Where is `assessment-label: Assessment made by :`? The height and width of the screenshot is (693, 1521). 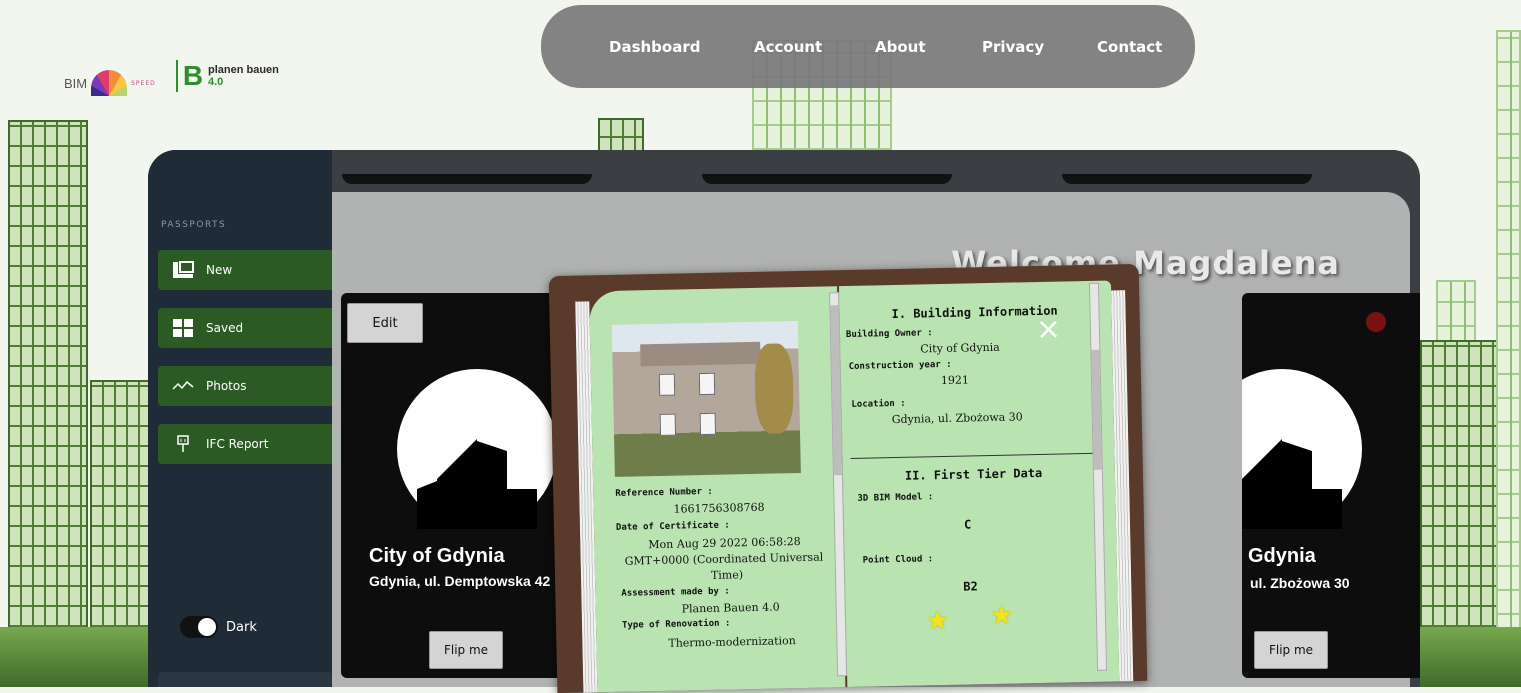
assessment-label: Assessment made by : is located at coordinates (675, 592).